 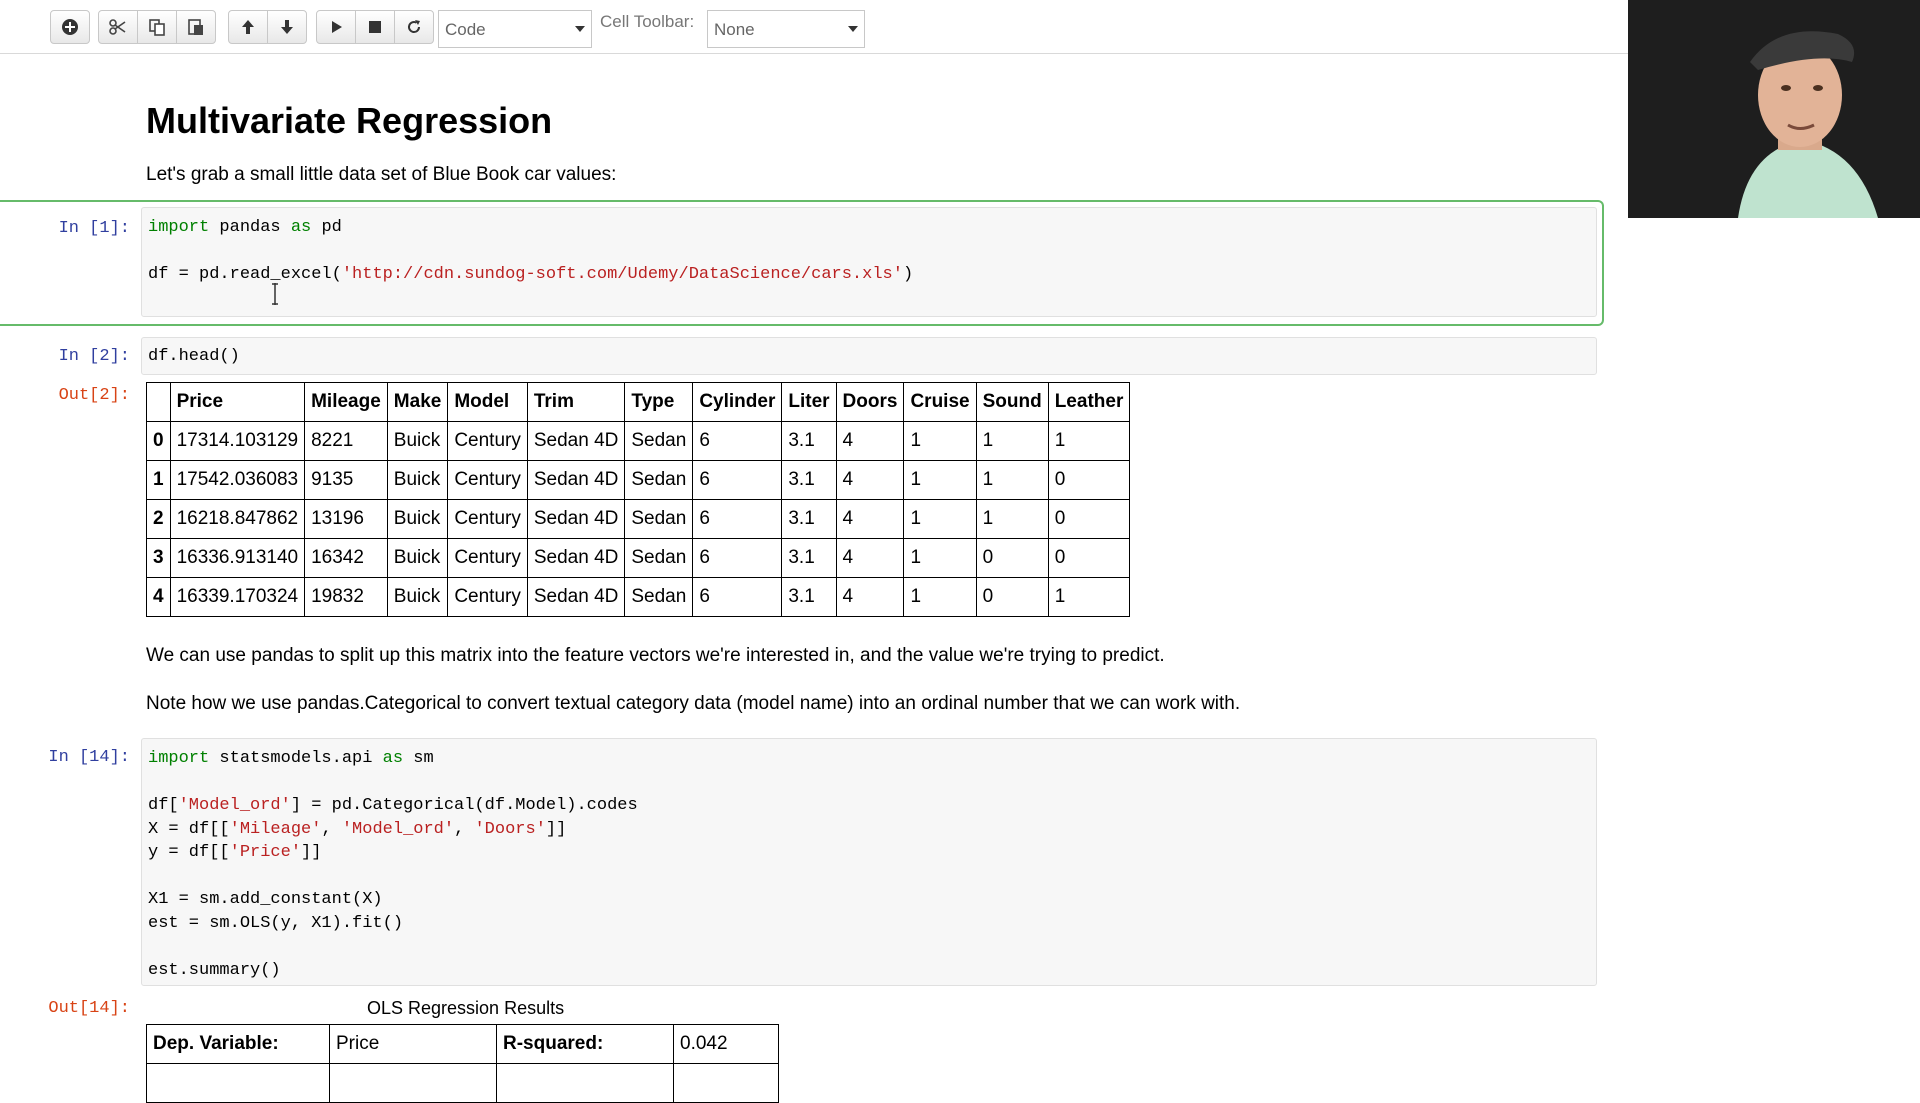 I want to click on insert-group, so click(x=70, y=27).